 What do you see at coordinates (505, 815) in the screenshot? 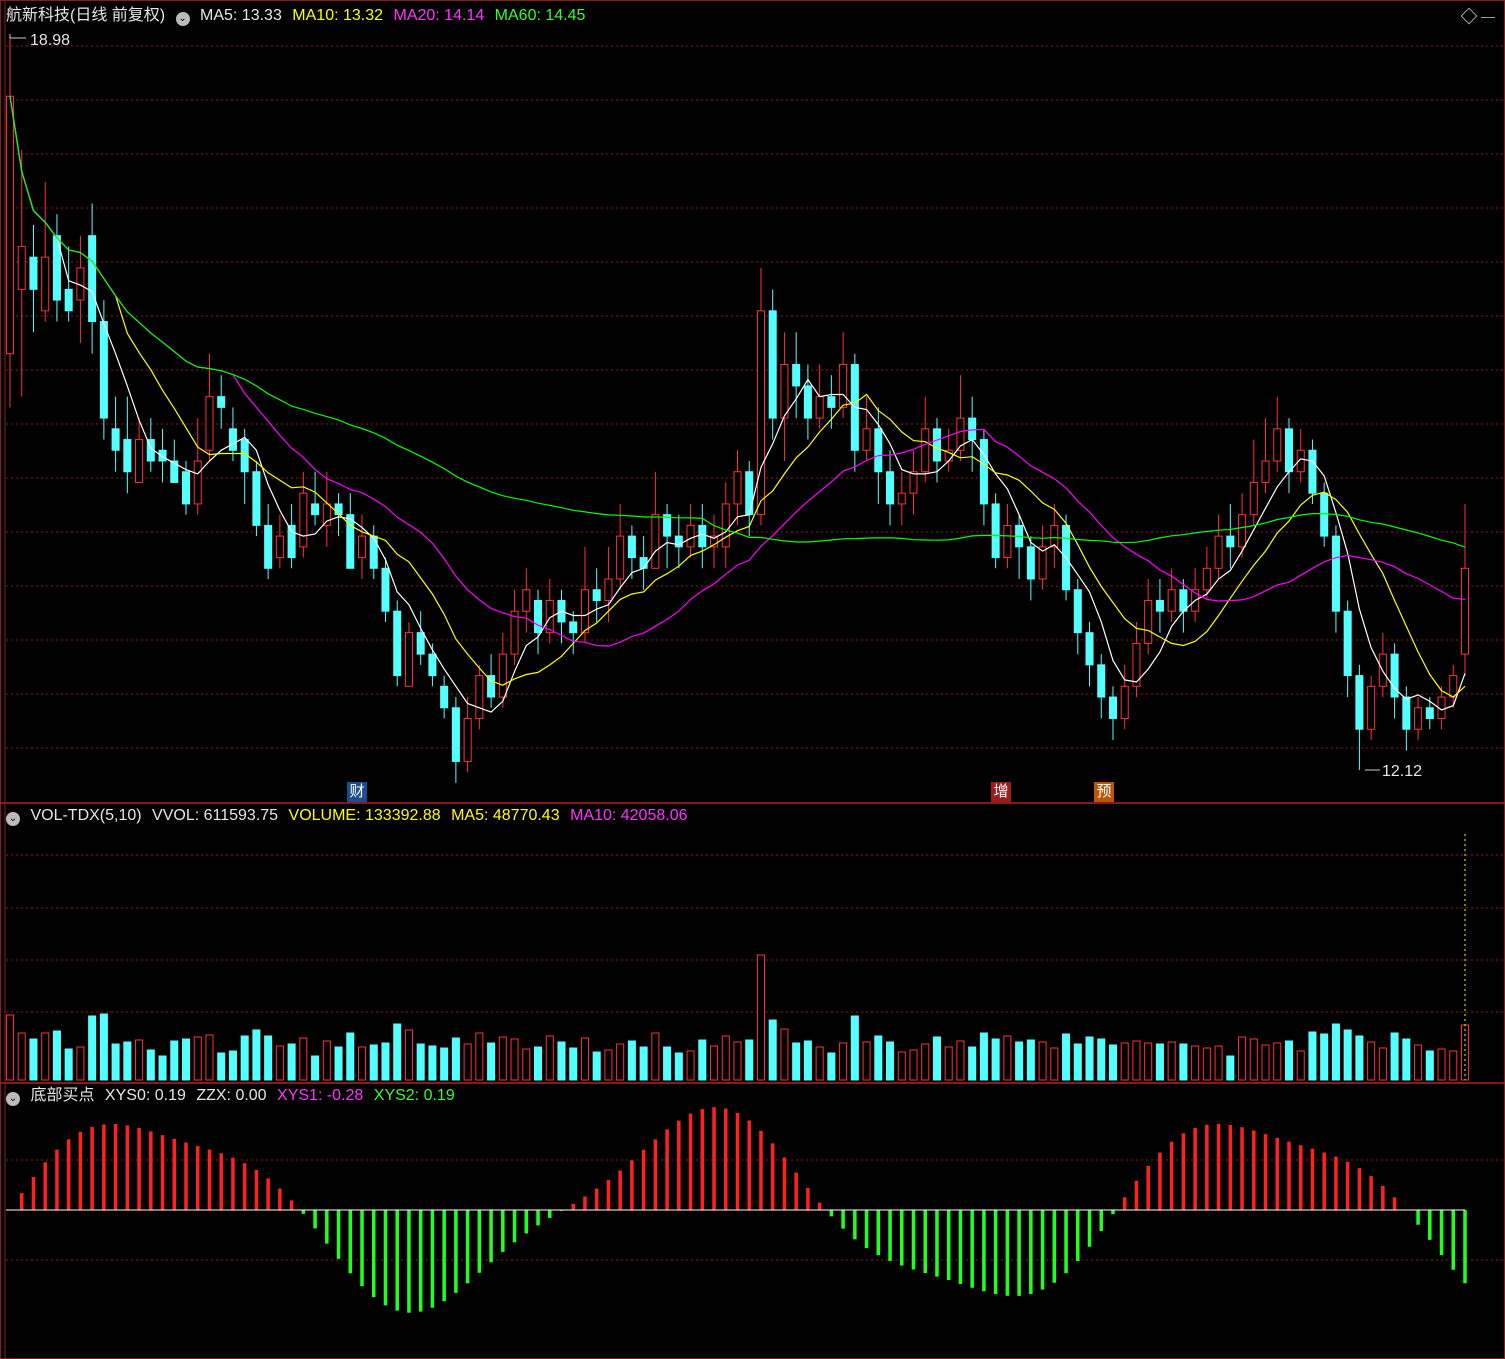
I see `vol-ma5-value: MA5: 48770.43` at bounding box center [505, 815].